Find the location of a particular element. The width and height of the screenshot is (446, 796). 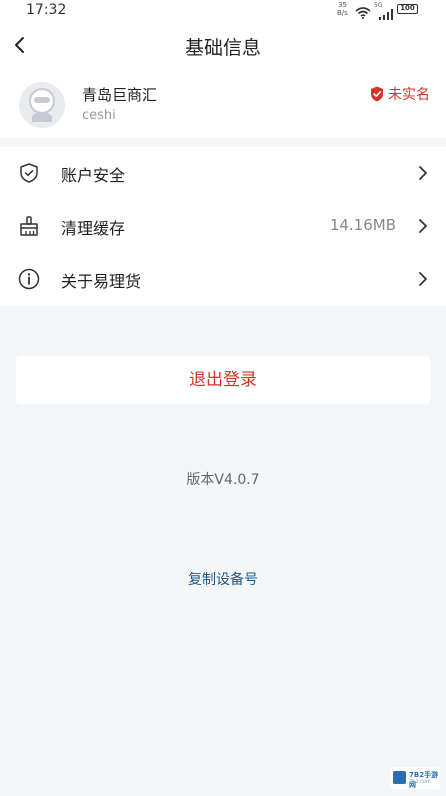

menu-item-about: 关于易理货 is located at coordinates (223, 279).